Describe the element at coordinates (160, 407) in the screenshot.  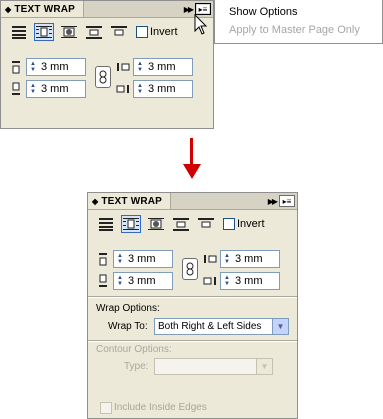
I see `include-inside-edges-label: Include Inside Edges` at that location.